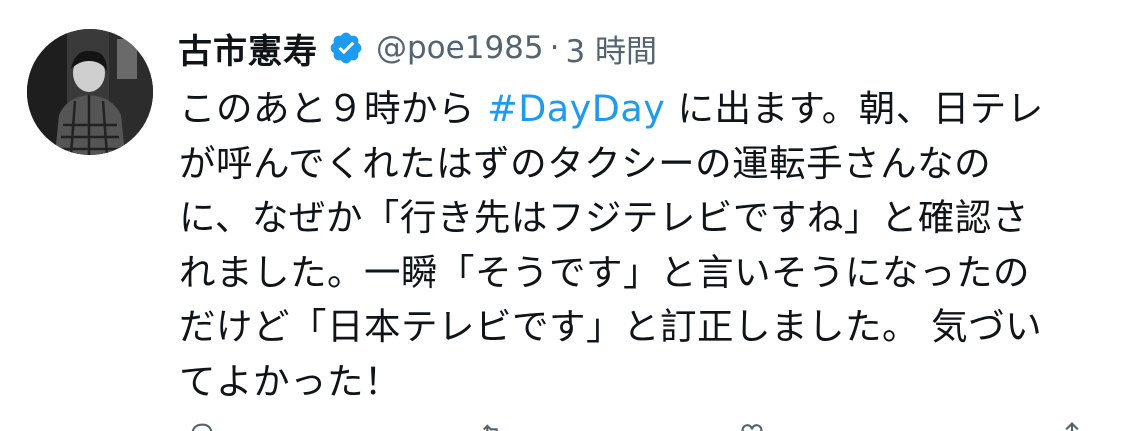  Describe the element at coordinates (248, 48) in the screenshot. I see `display-name: 古市憲寿` at that location.